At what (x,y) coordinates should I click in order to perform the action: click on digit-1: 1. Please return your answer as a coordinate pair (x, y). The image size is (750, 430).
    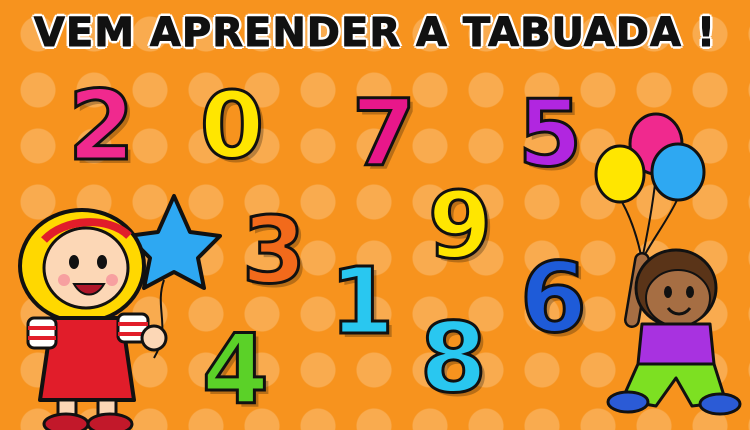
    Looking at the image, I should click on (361, 301).